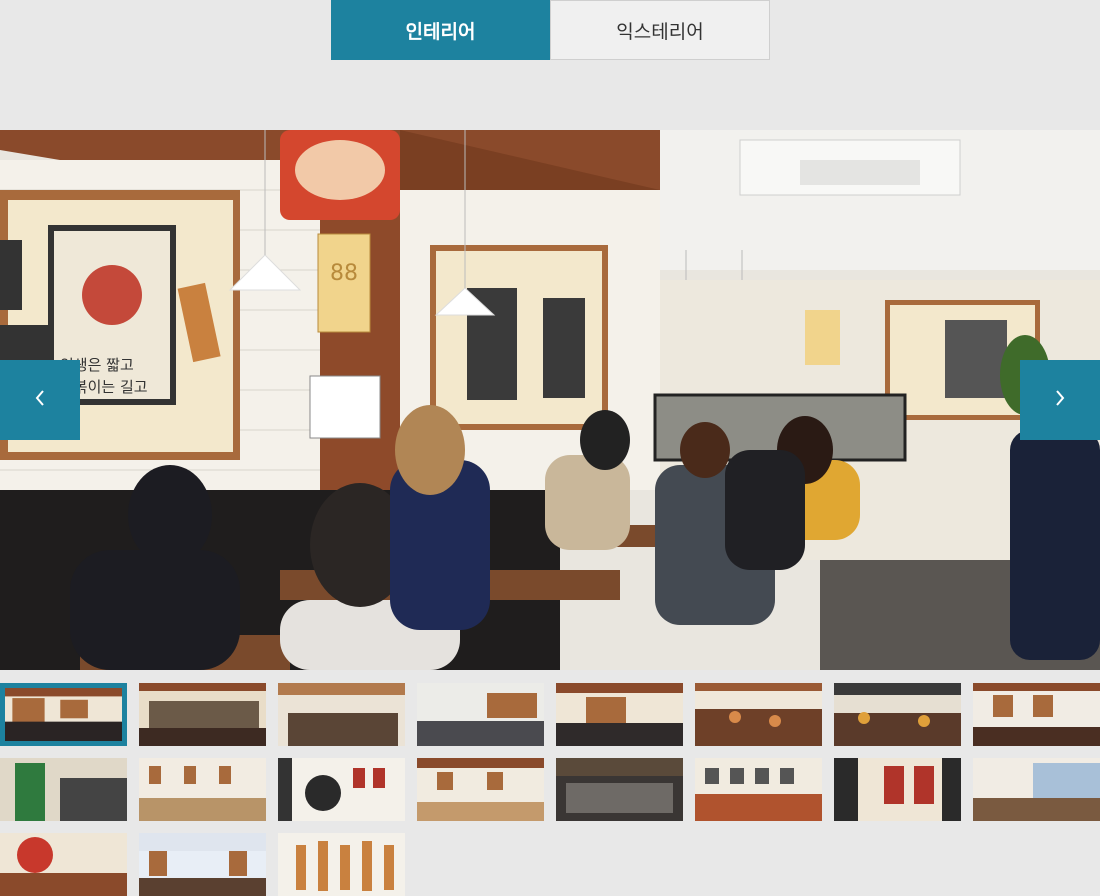 The height and width of the screenshot is (896, 1100). I want to click on gallery-next-button, so click(1060, 400).